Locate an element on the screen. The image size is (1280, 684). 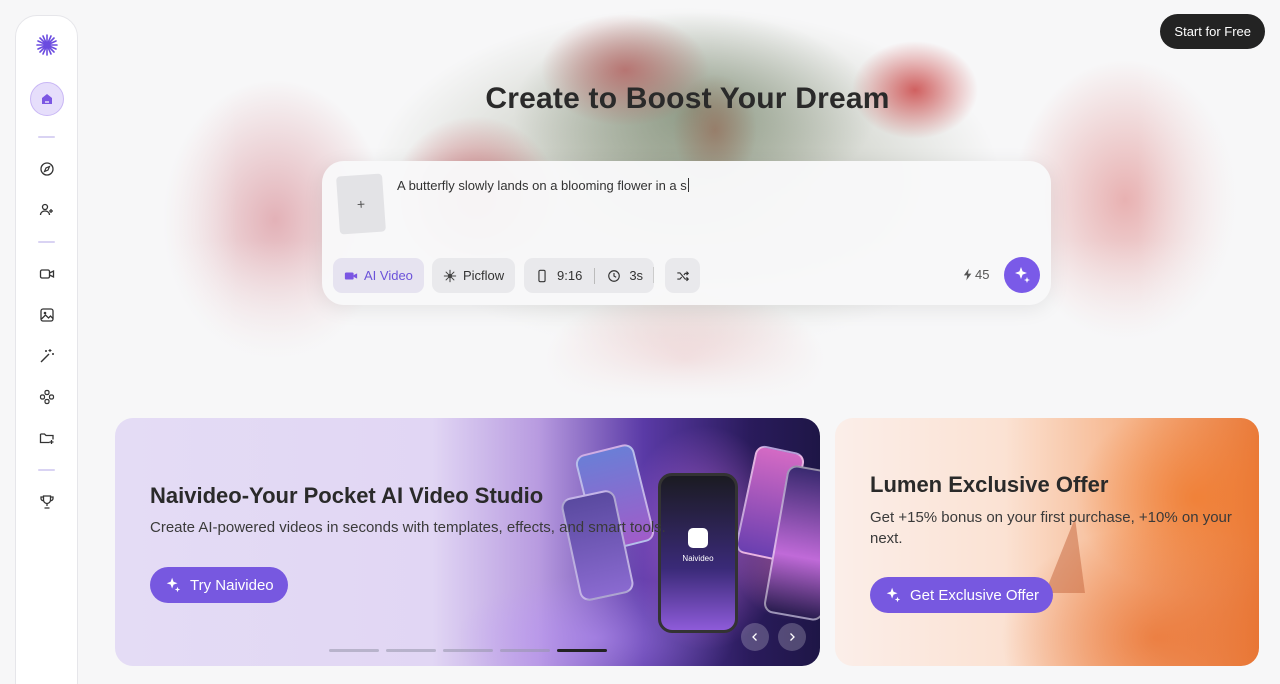
sidebar-item-home is located at coordinates (46, 99).